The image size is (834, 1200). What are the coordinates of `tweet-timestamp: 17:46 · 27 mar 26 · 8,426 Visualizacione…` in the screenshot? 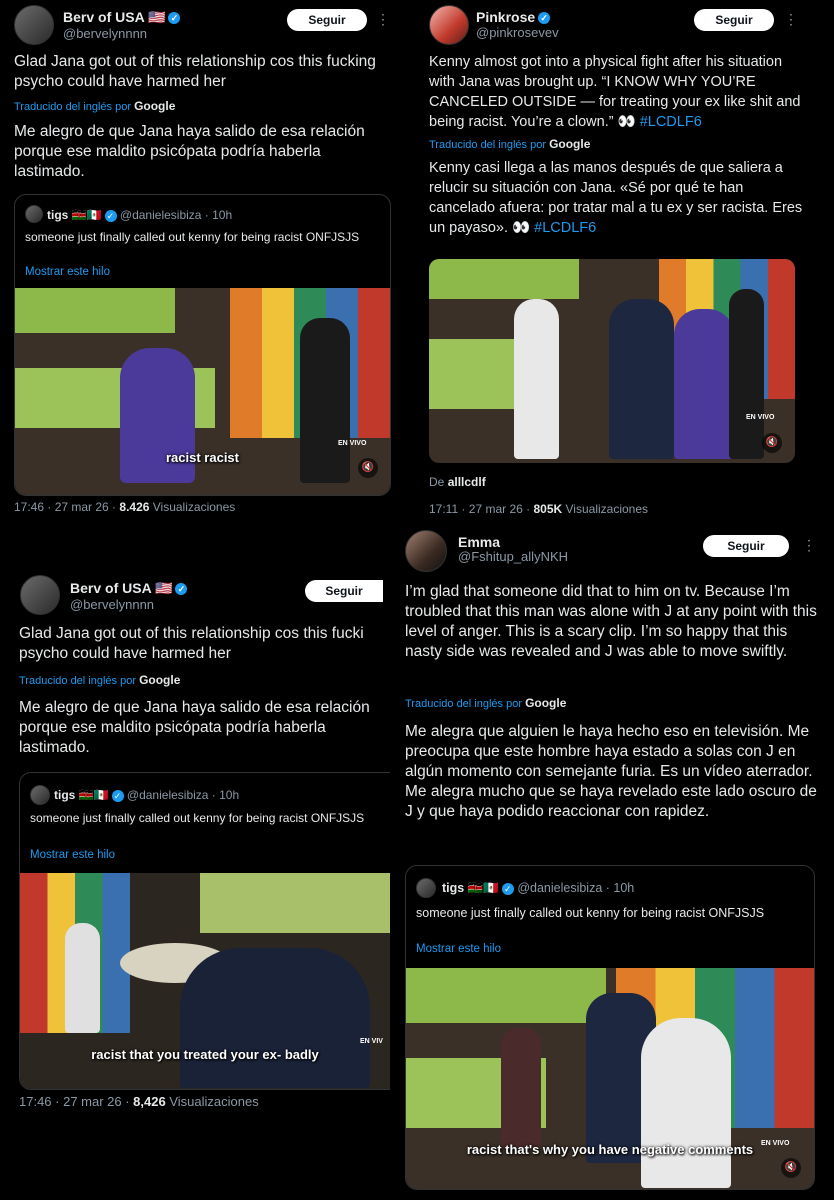 It's located at (139, 1101).